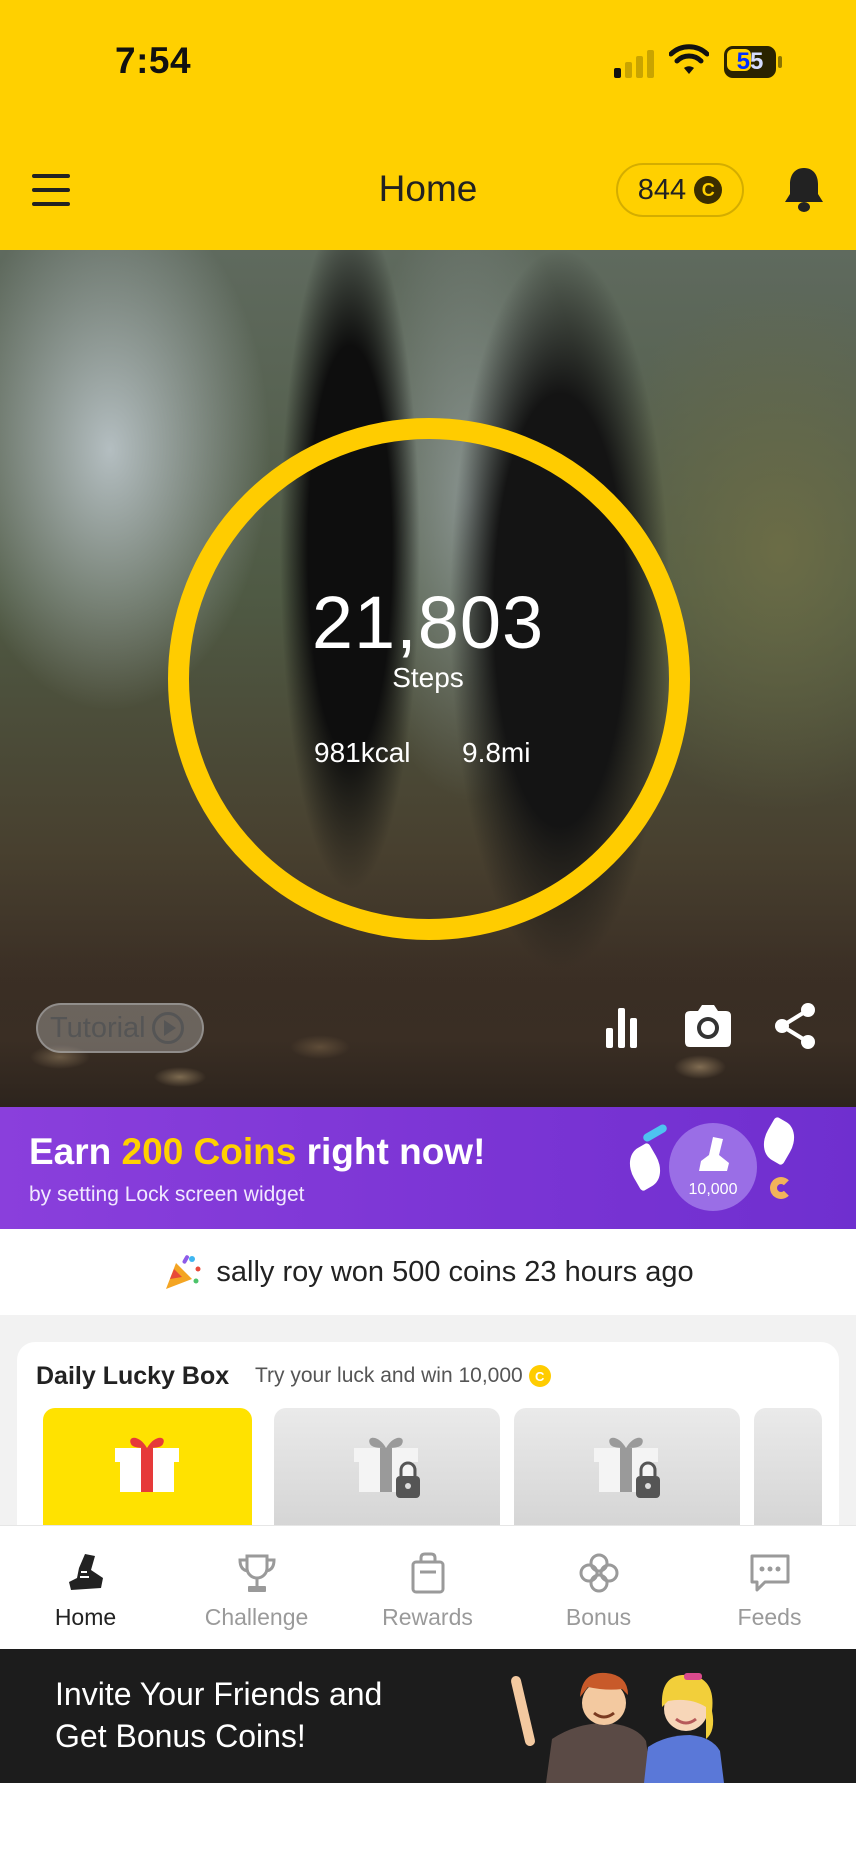  I want to click on promo-title: Earn 200 Coins right now!, so click(257, 1151).